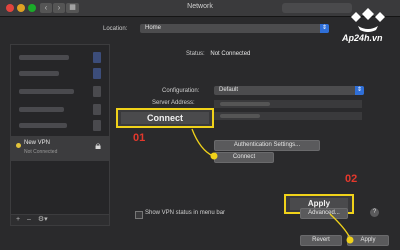  Describe the element at coordinates (60, 220) in the screenshot. I see `service-list-toolbar: + – ⚙▾` at that location.